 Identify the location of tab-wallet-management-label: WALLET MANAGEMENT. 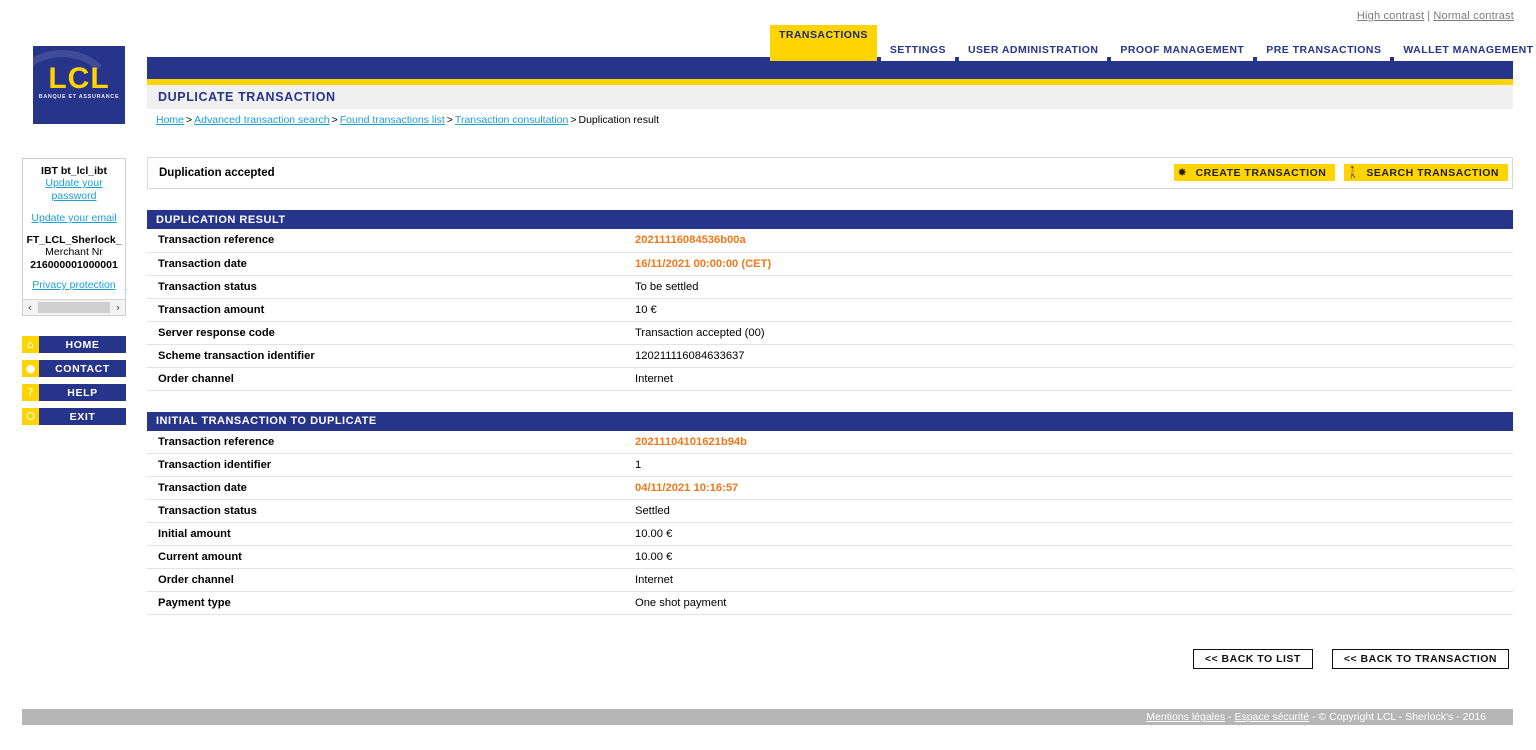
(1468, 50).